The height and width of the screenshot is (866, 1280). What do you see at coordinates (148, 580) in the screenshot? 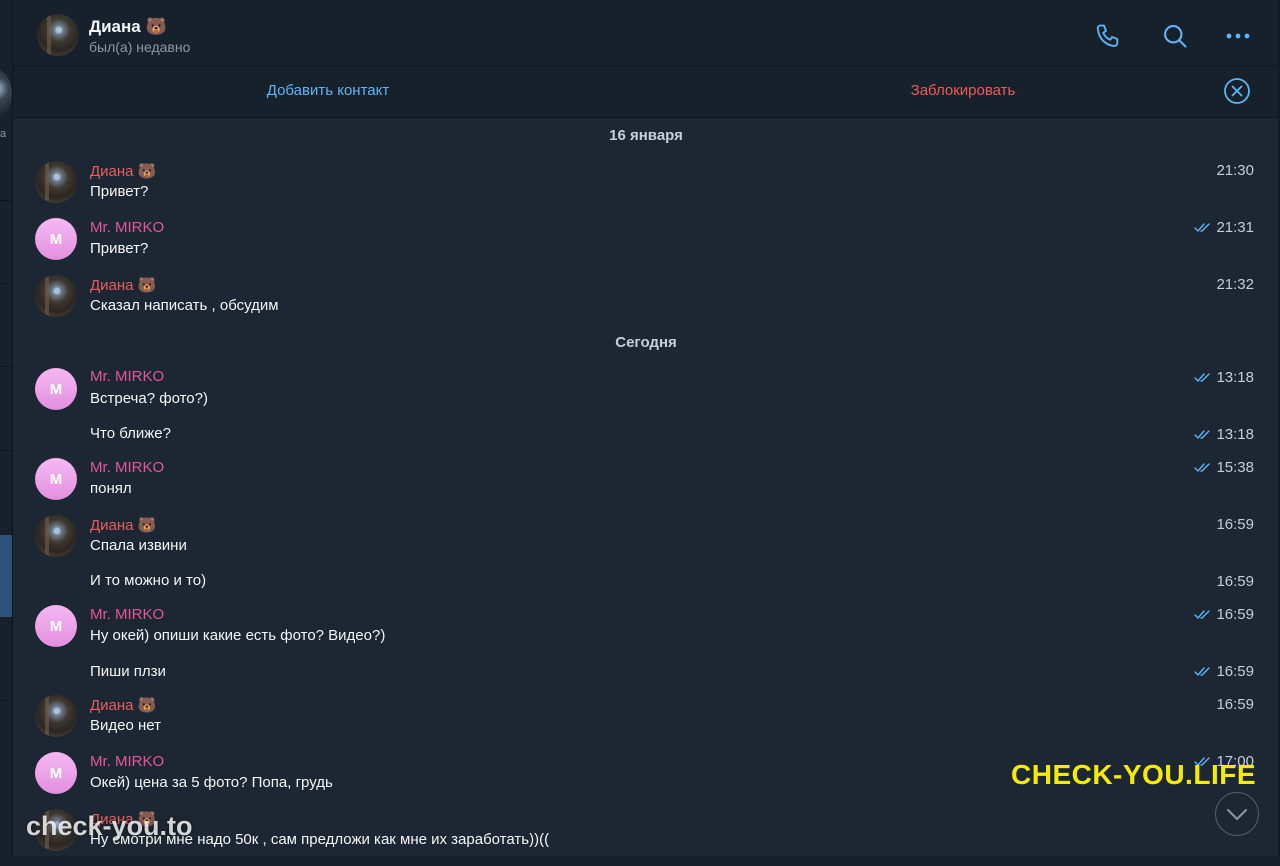
I see `message-text: И то можно и то)` at bounding box center [148, 580].